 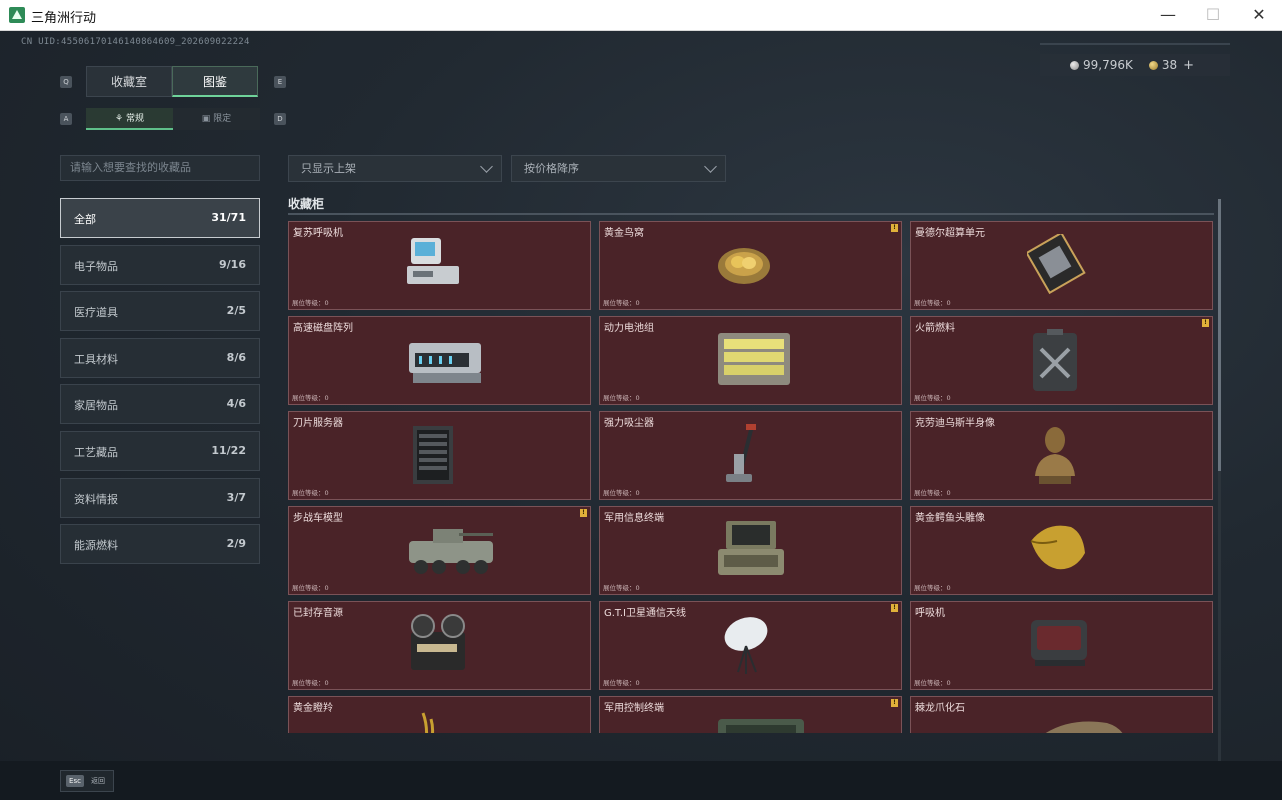 I want to click on category-count: 31/71, so click(x=228, y=217).